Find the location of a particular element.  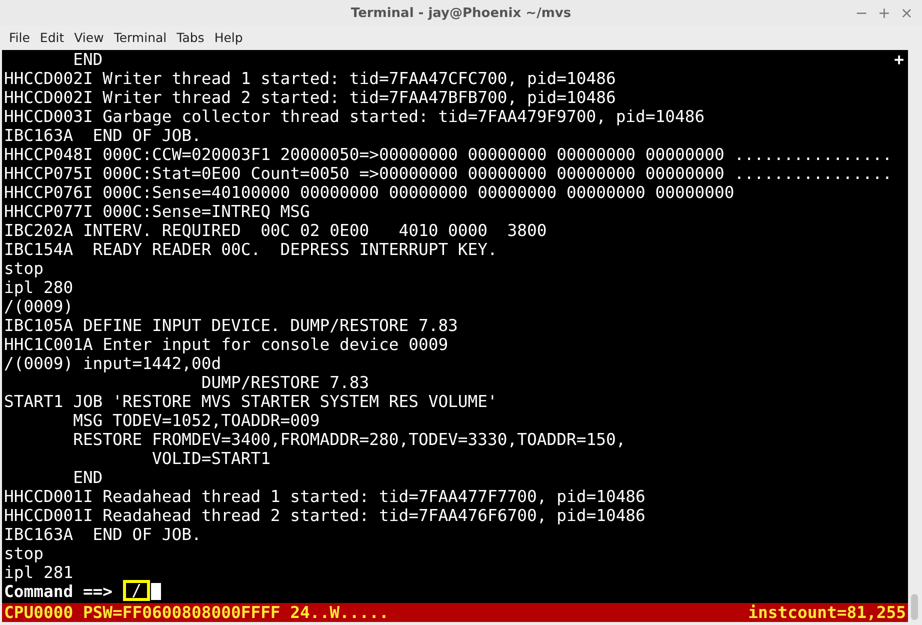

terminal-line: ipl 280 is located at coordinates (39, 287).